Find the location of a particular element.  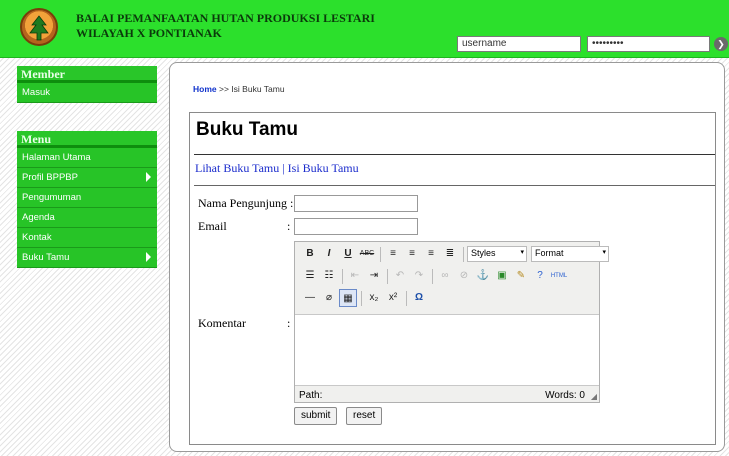

sidebar-item-agenda: Agenda is located at coordinates (87, 218).